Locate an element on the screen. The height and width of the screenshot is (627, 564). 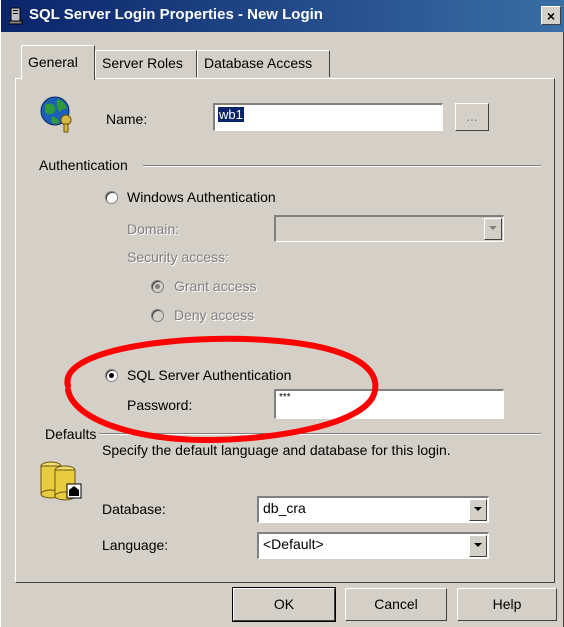
domain-dropdown is located at coordinates (389, 228).